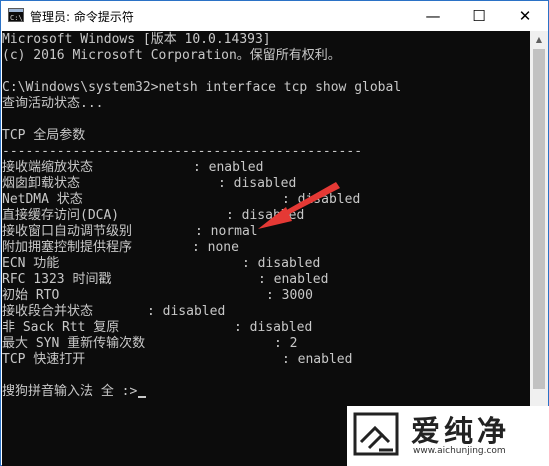  What do you see at coordinates (461, 431) in the screenshot?
I see `watermark-text: 爱纯净` at bounding box center [461, 431].